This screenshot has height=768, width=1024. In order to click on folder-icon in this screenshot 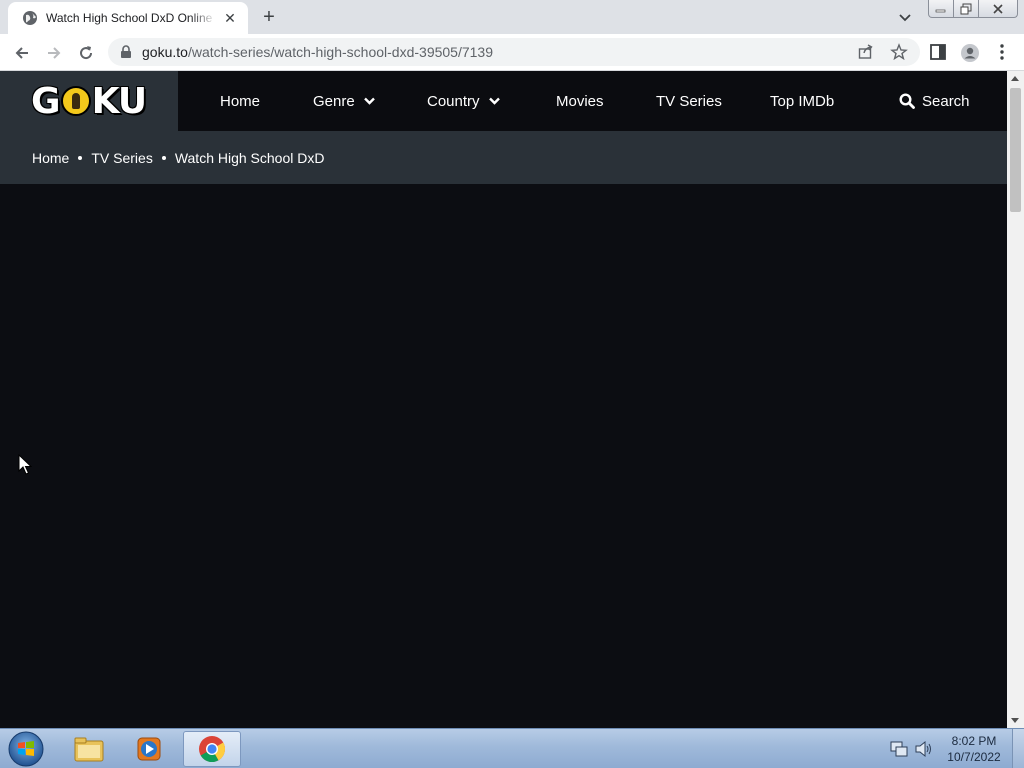, I will do `click(89, 749)`.